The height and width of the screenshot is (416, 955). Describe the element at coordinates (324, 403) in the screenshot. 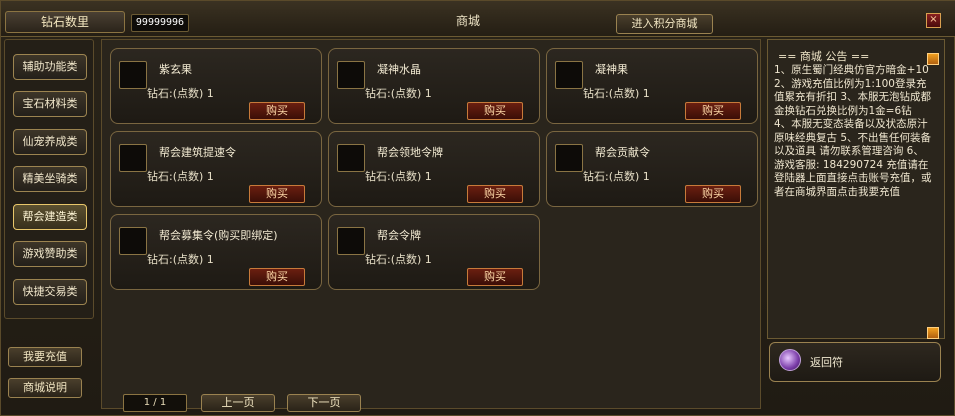

I see `next-page-button: 下一页` at that location.